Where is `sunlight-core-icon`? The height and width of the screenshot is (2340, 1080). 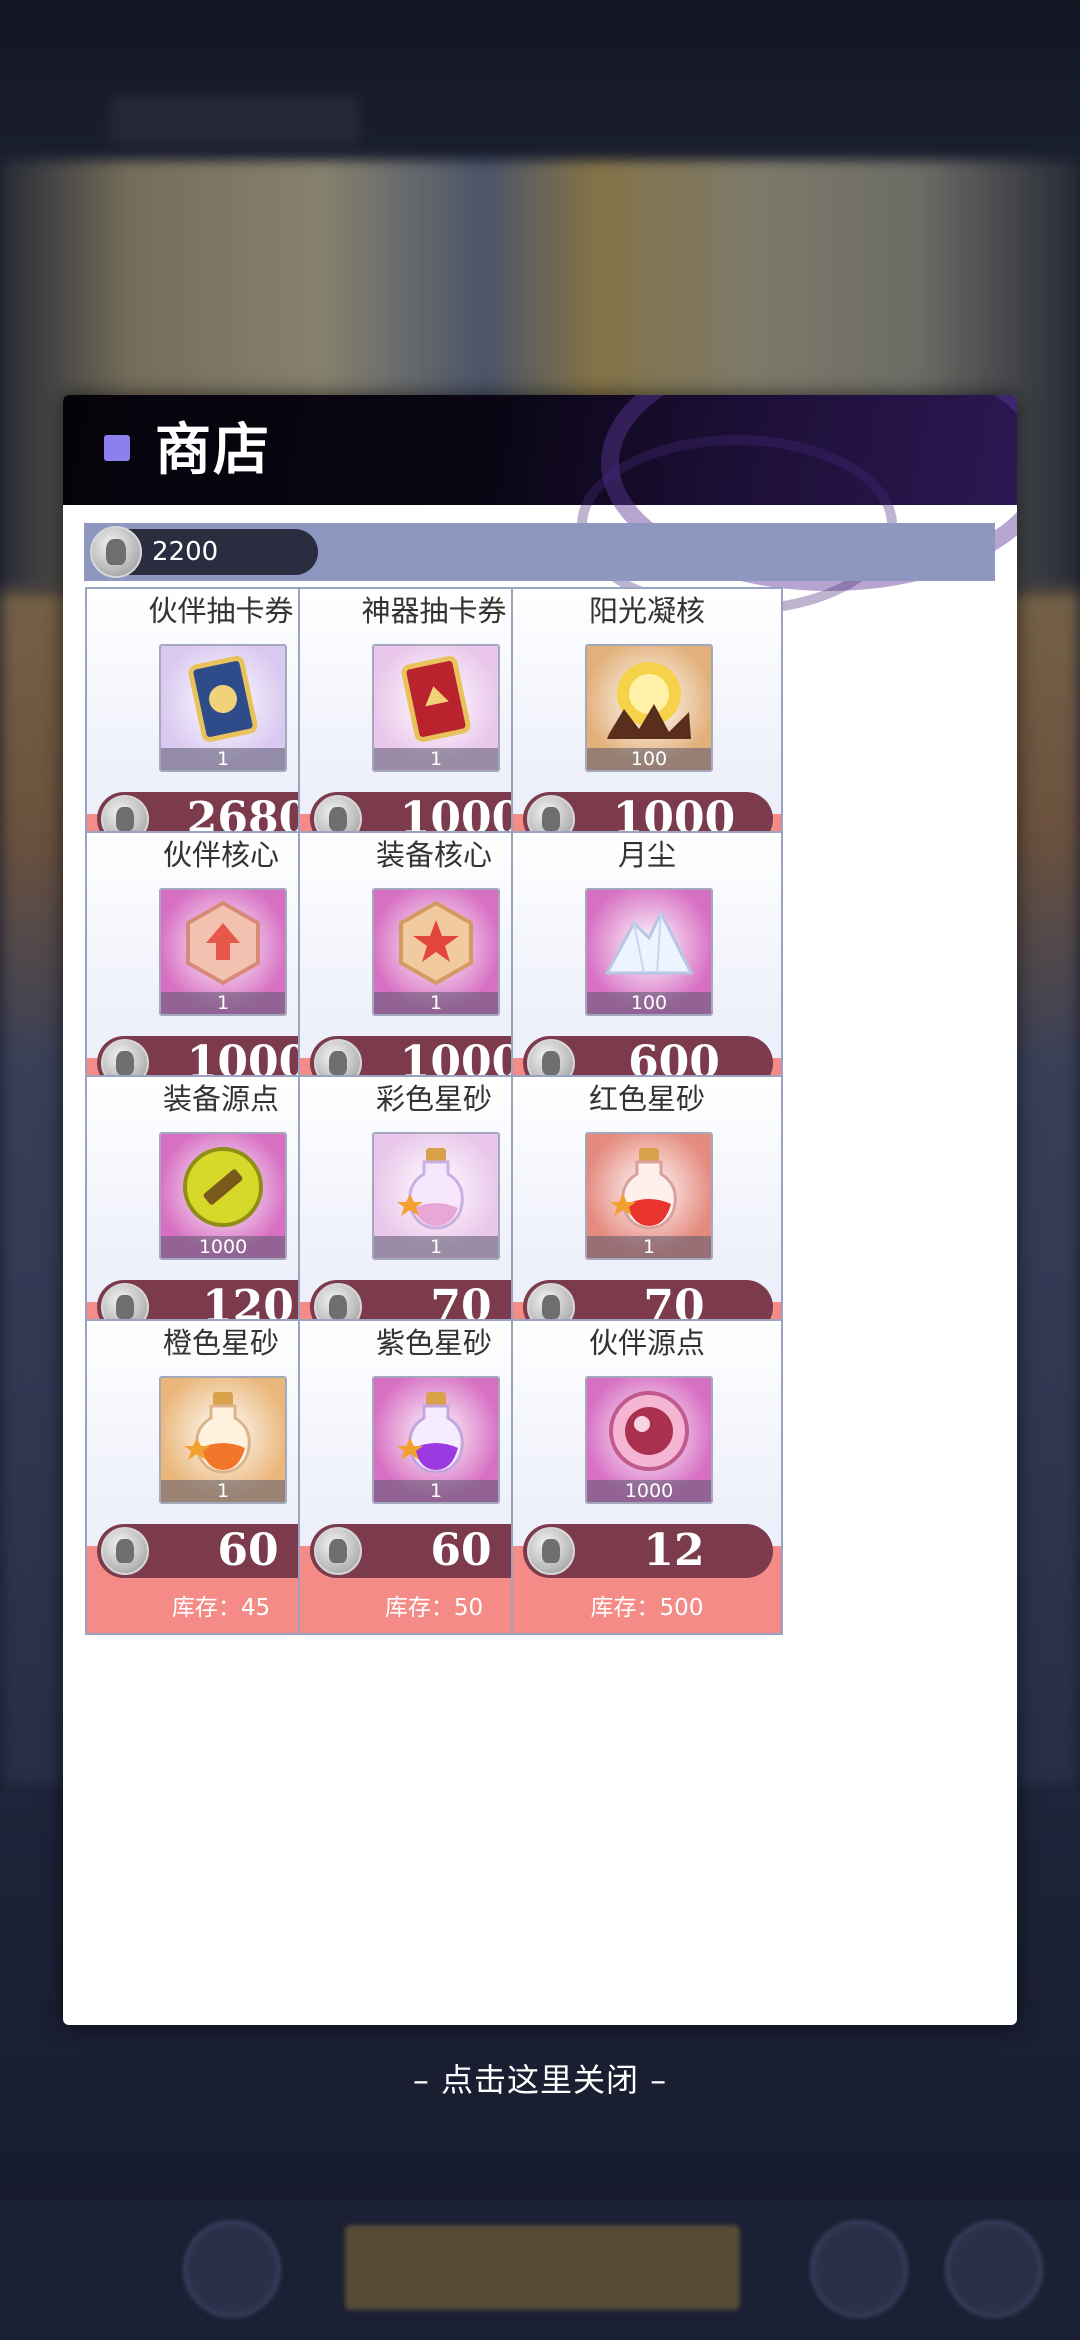 sunlight-core-icon is located at coordinates (649, 701).